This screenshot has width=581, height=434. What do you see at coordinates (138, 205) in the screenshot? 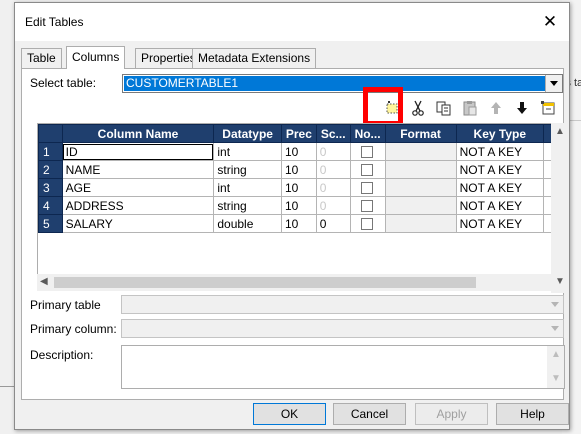
I see `column-name-cell: ADDRESS` at bounding box center [138, 205].